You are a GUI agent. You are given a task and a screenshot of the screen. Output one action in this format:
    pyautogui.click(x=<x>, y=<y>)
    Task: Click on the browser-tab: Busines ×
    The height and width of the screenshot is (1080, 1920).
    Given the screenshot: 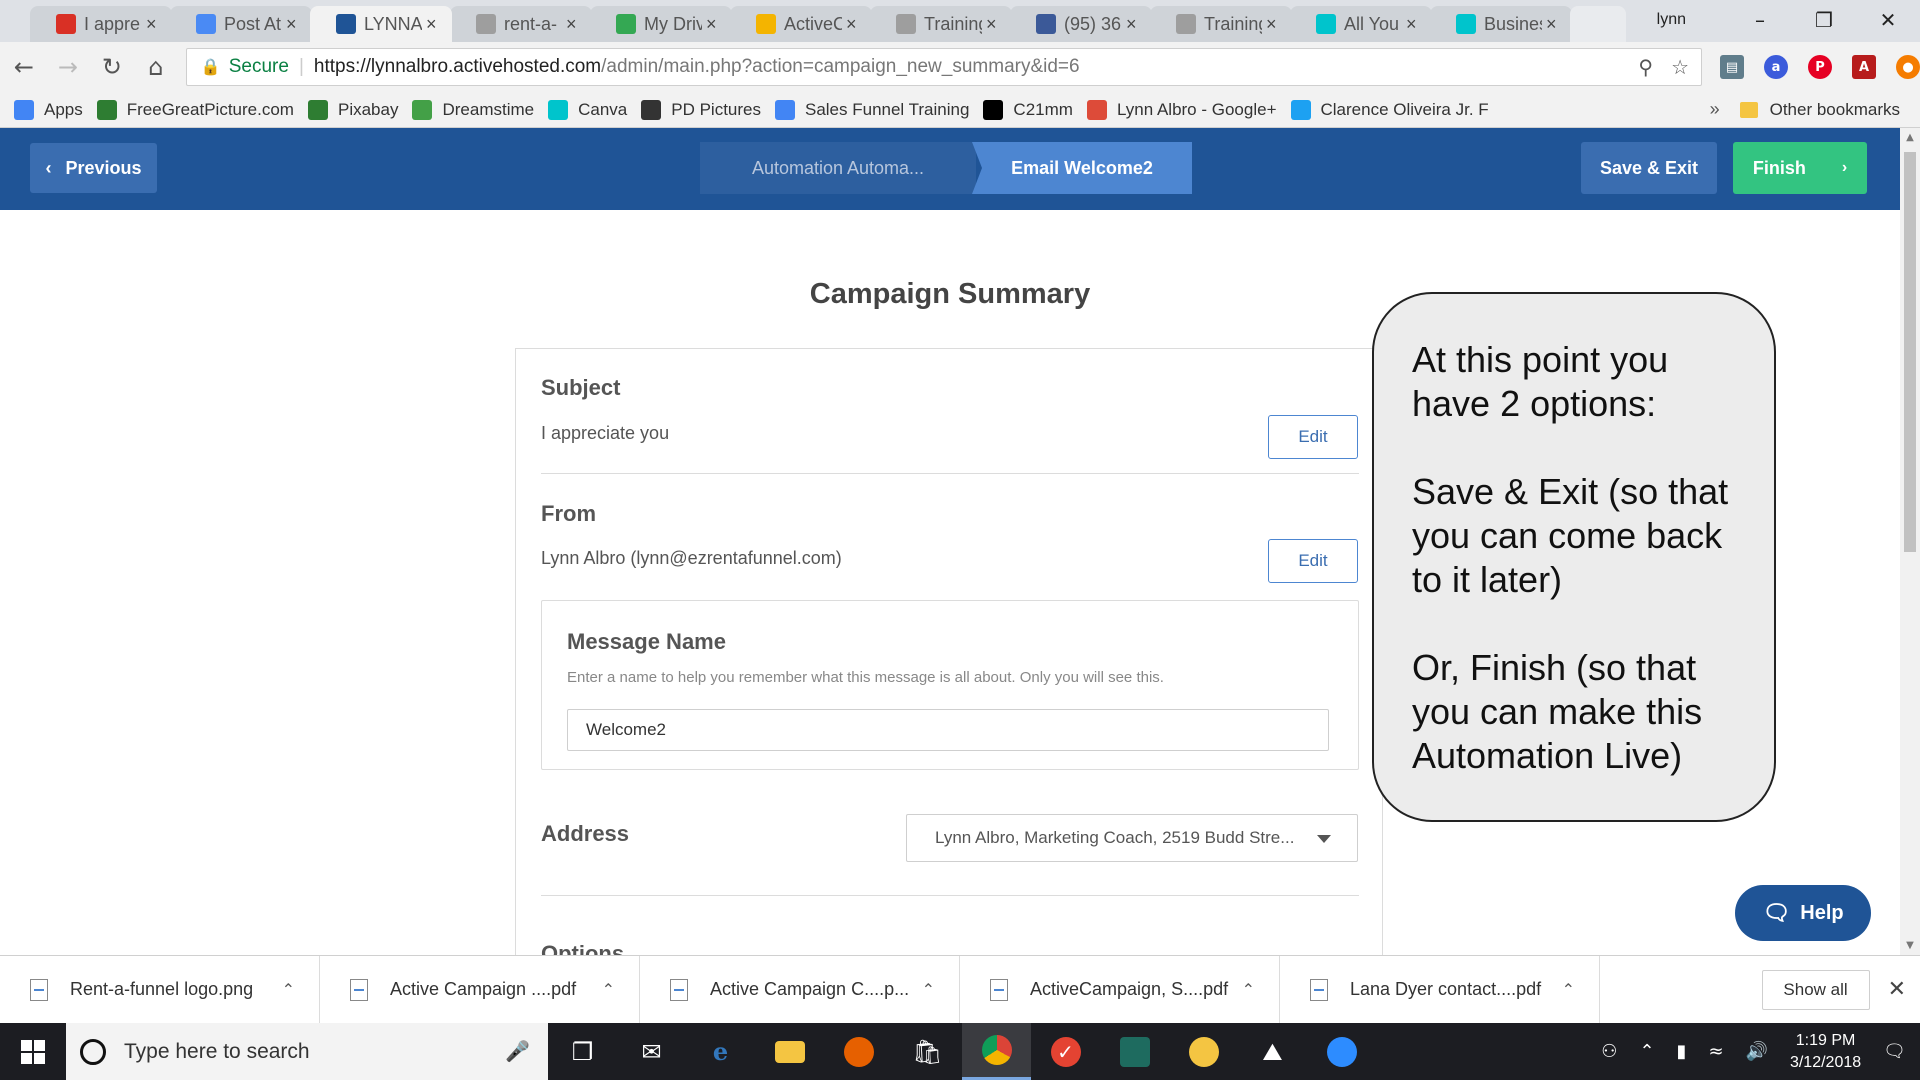 What is the action you would take?
    pyautogui.click(x=1501, y=24)
    